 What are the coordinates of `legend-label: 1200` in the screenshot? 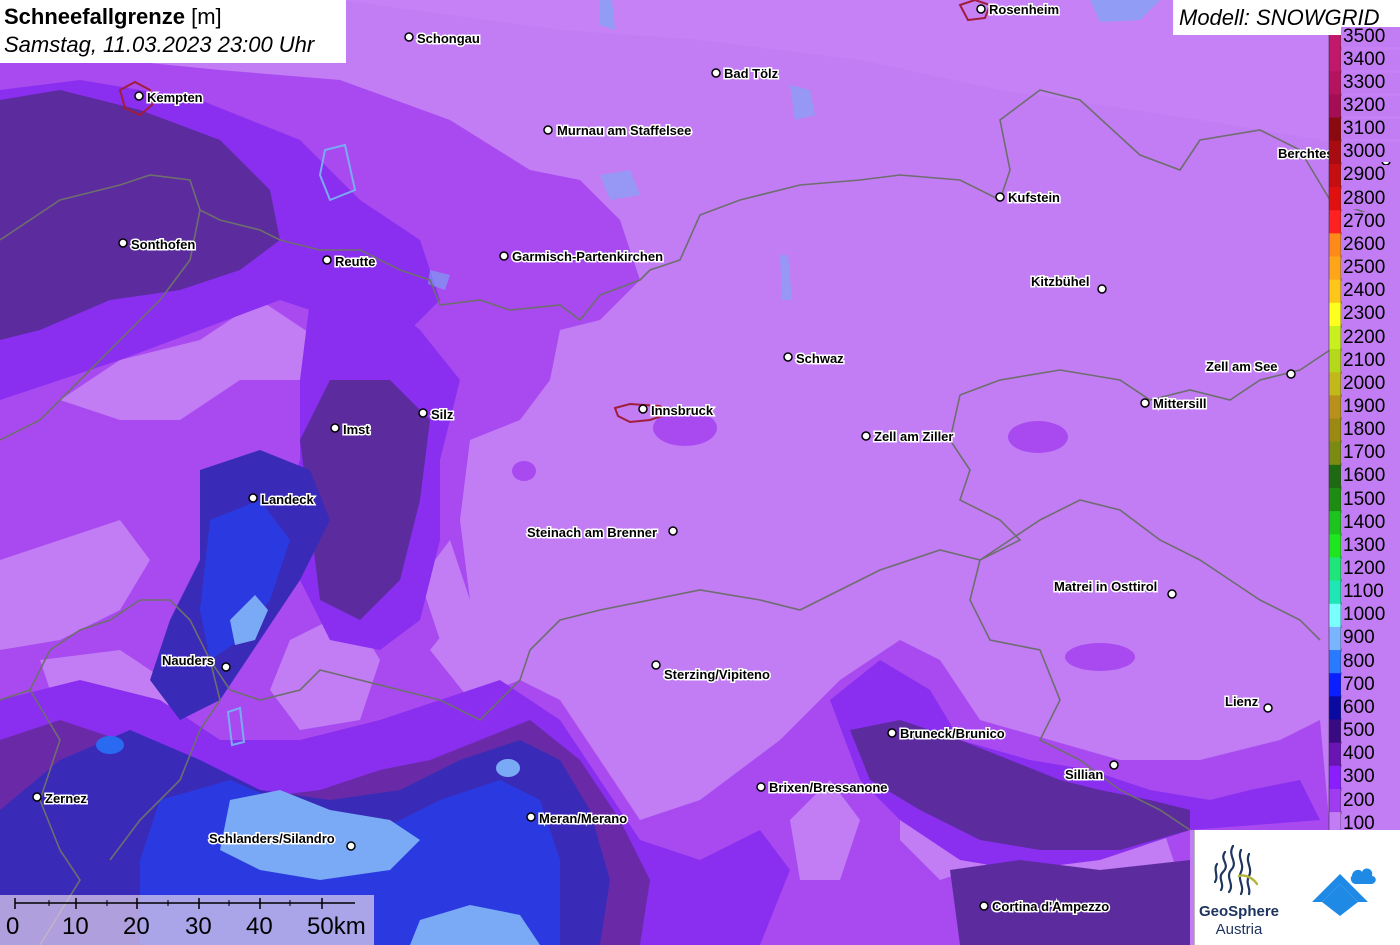 It's located at (1370, 569).